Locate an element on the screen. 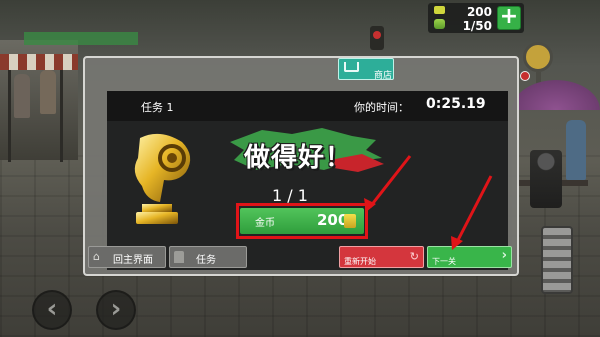 This screenshot has width=600, height=337. next-level-button: › 下一关 is located at coordinates (469, 257).